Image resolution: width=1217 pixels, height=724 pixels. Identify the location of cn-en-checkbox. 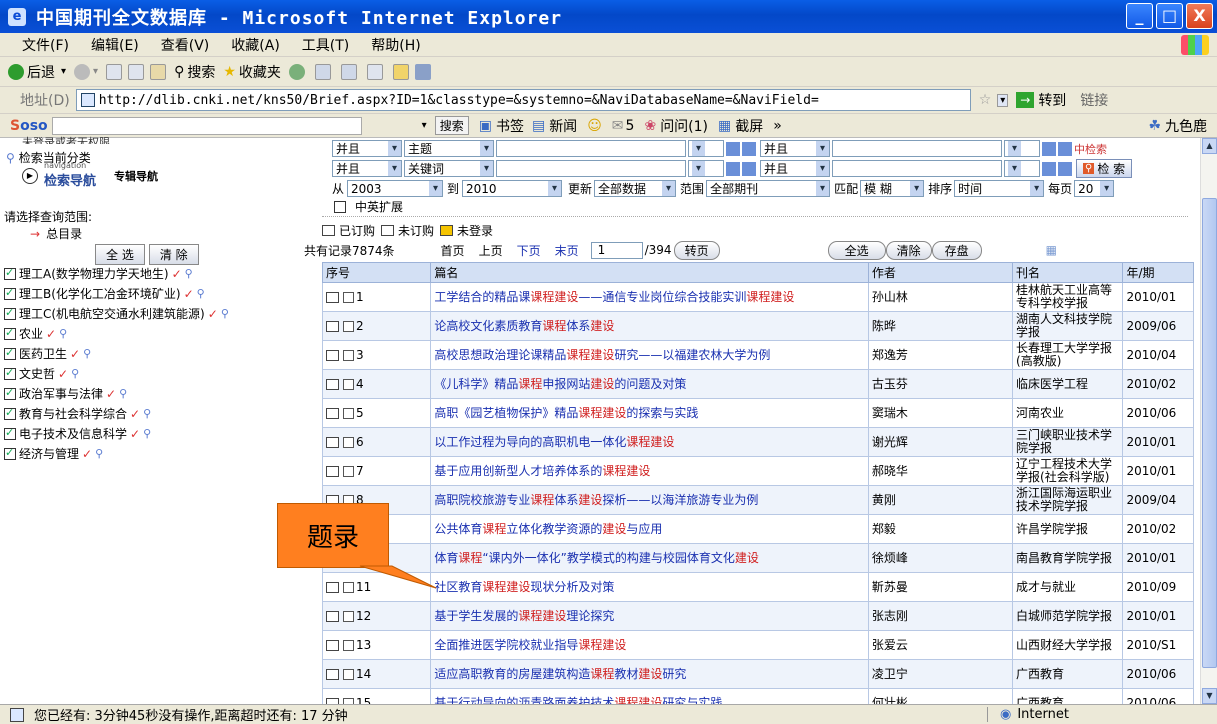
(340, 206).